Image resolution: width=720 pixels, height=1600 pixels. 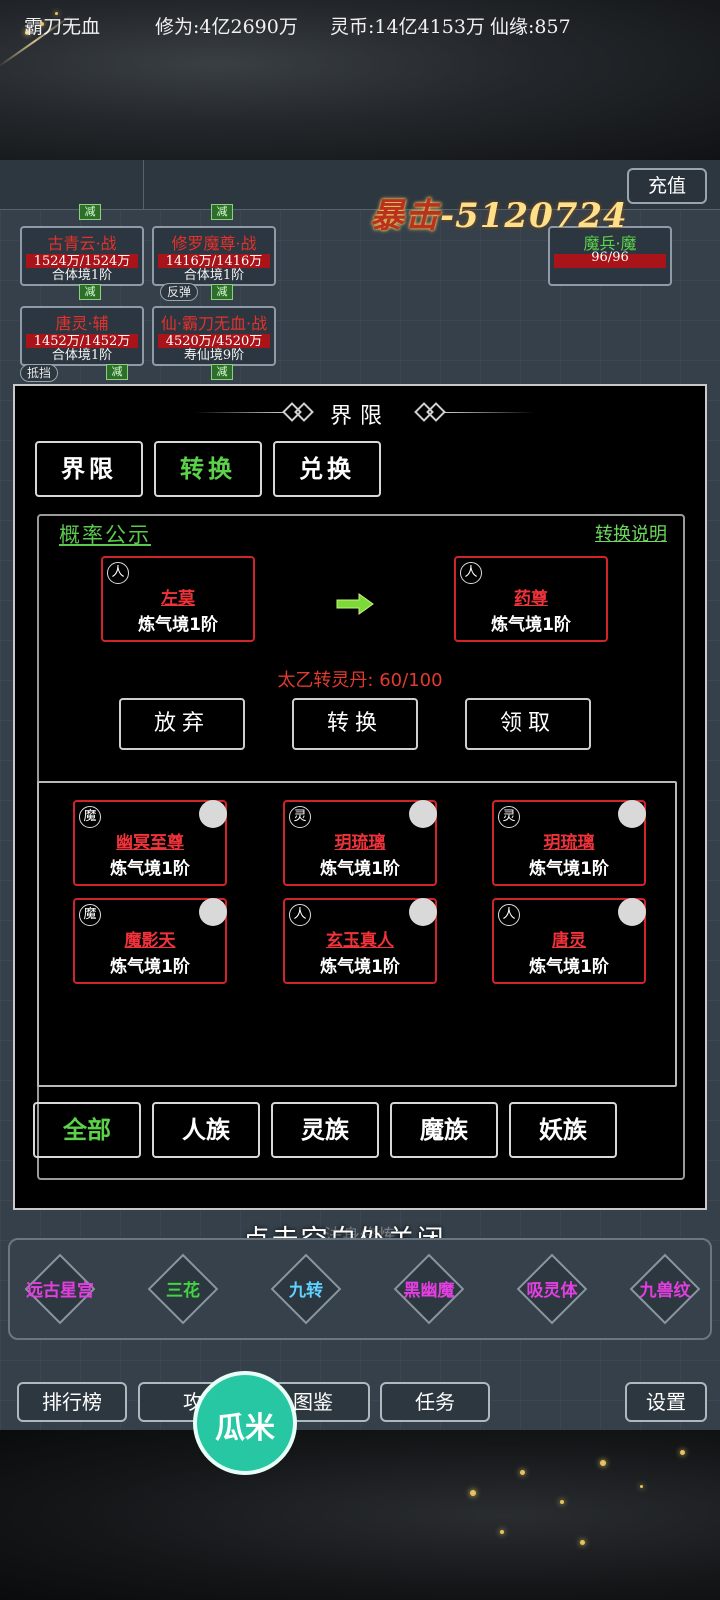 What do you see at coordinates (214, 256) in the screenshot?
I see `ally-card: 修罗魔尊·战 1416万/1416万 合体境1阶` at bounding box center [214, 256].